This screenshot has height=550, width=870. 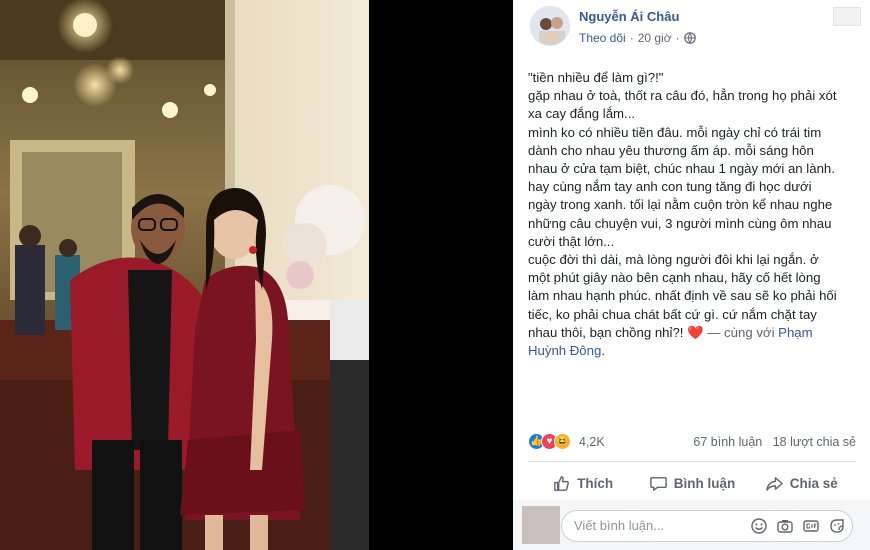 What do you see at coordinates (658, 483) in the screenshot?
I see `comment-icon` at bounding box center [658, 483].